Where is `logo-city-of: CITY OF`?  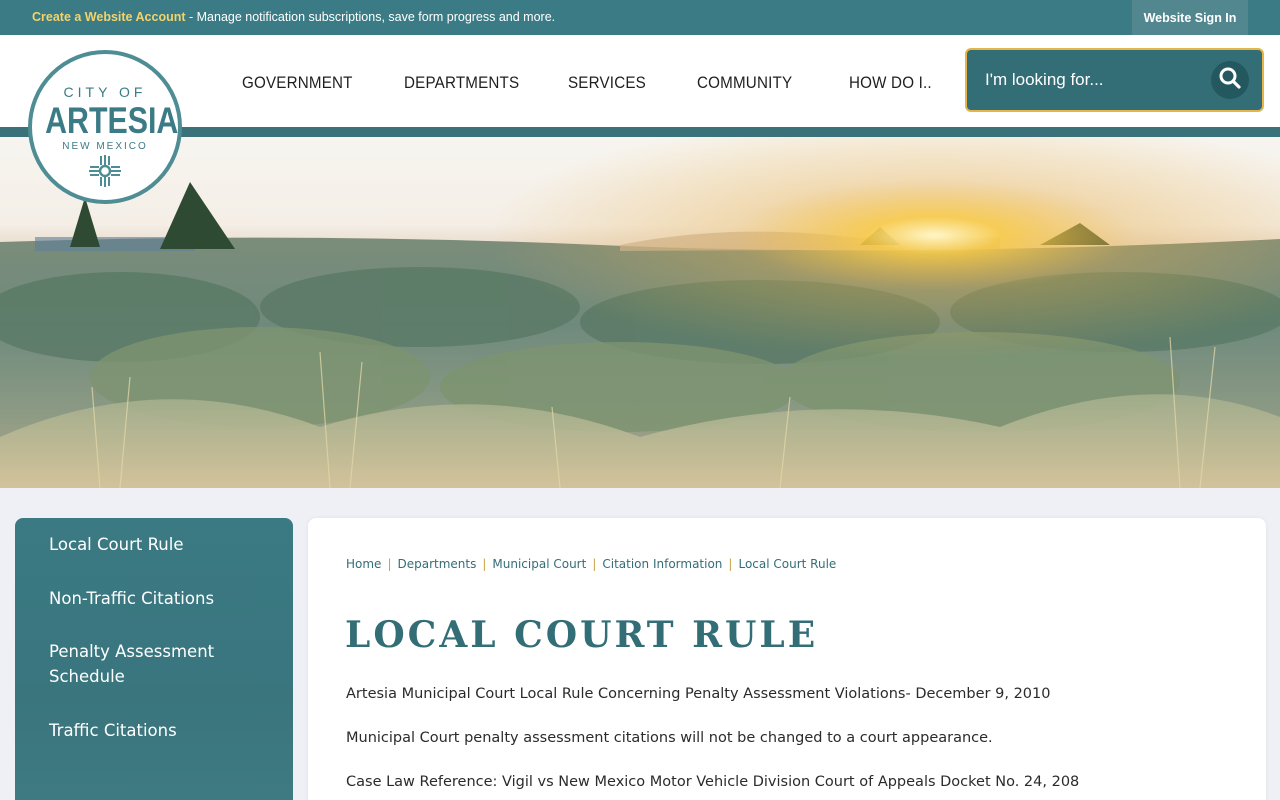 logo-city-of: CITY OF is located at coordinates (105, 92).